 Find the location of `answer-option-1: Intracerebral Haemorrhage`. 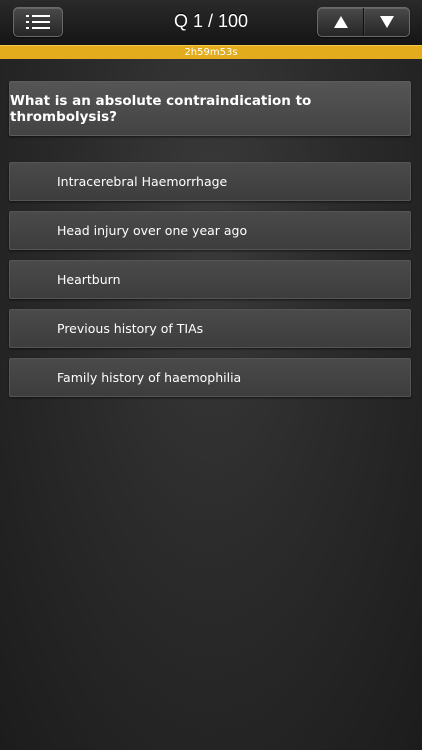

answer-option-1: Intracerebral Haemorrhage is located at coordinates (210, 181).